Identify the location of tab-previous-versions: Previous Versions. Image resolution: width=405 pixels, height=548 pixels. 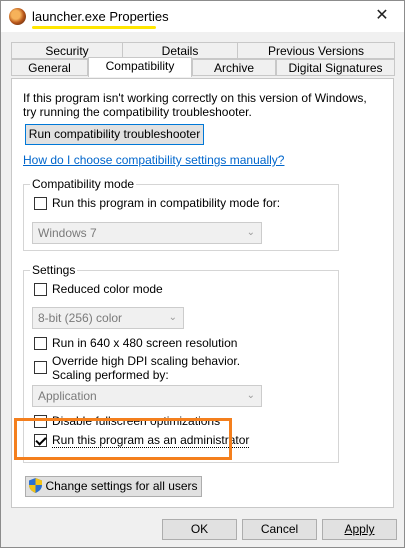
(316, 50).